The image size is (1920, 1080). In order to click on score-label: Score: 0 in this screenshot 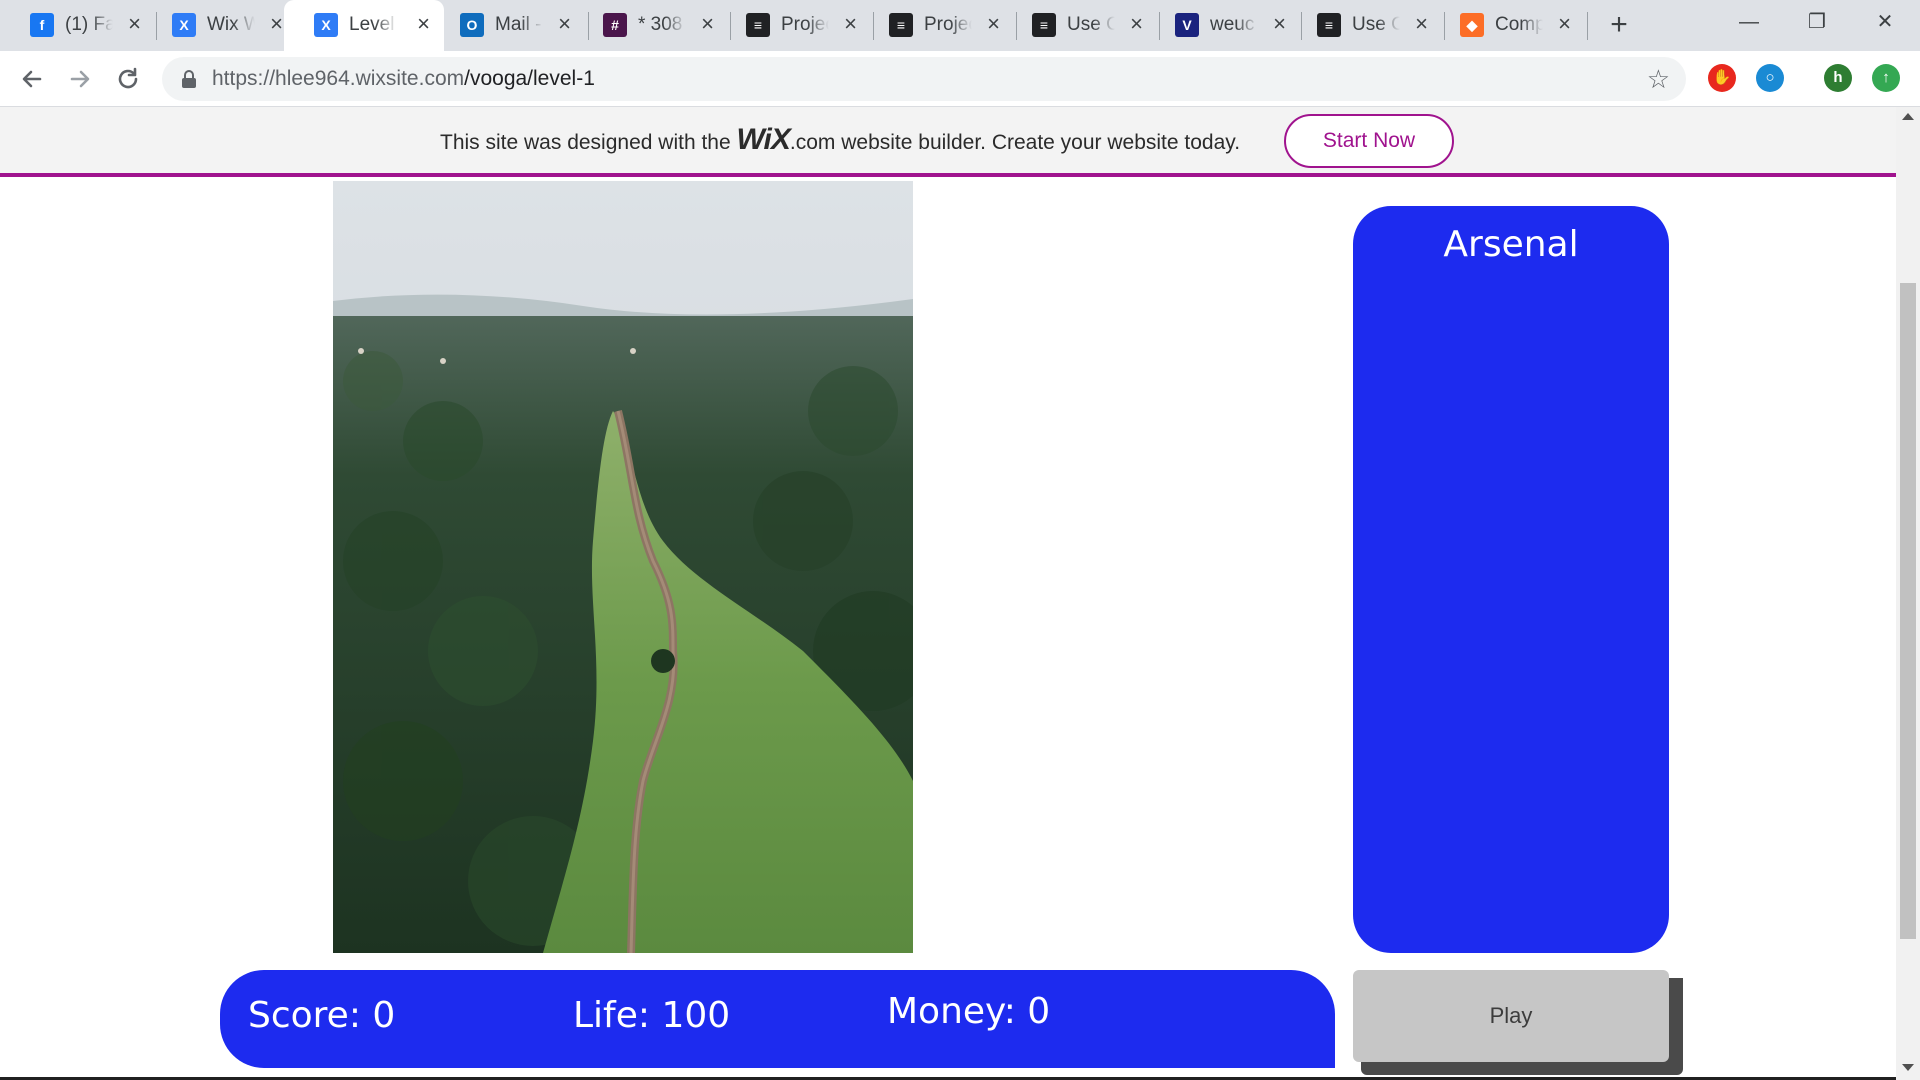, I will do `click(322, 1015)`.